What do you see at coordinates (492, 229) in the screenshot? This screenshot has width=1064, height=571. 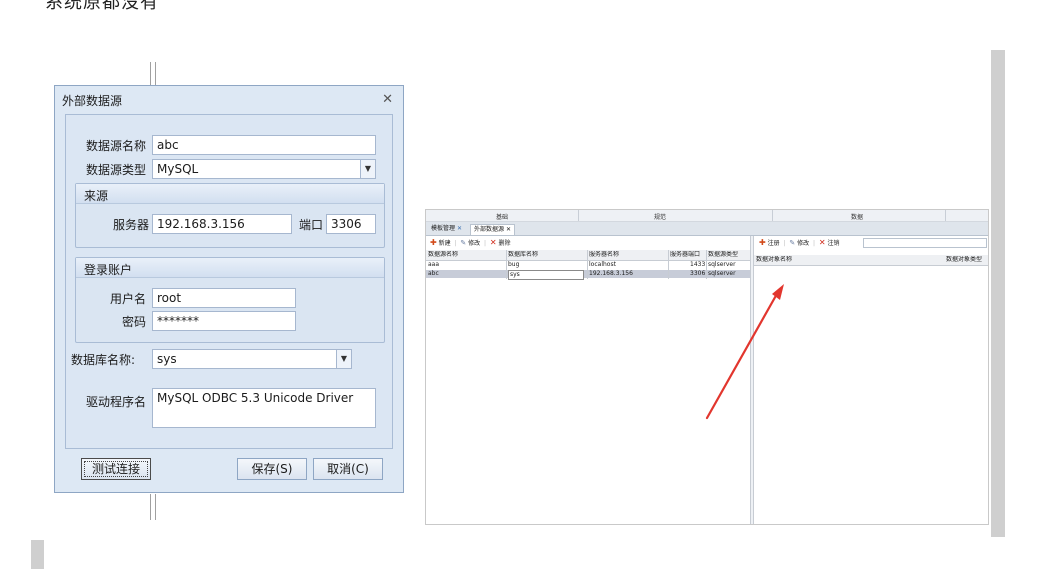 I see `tab-external-datasource: 外部数据源 ✕` at bounding box center [492, 229].